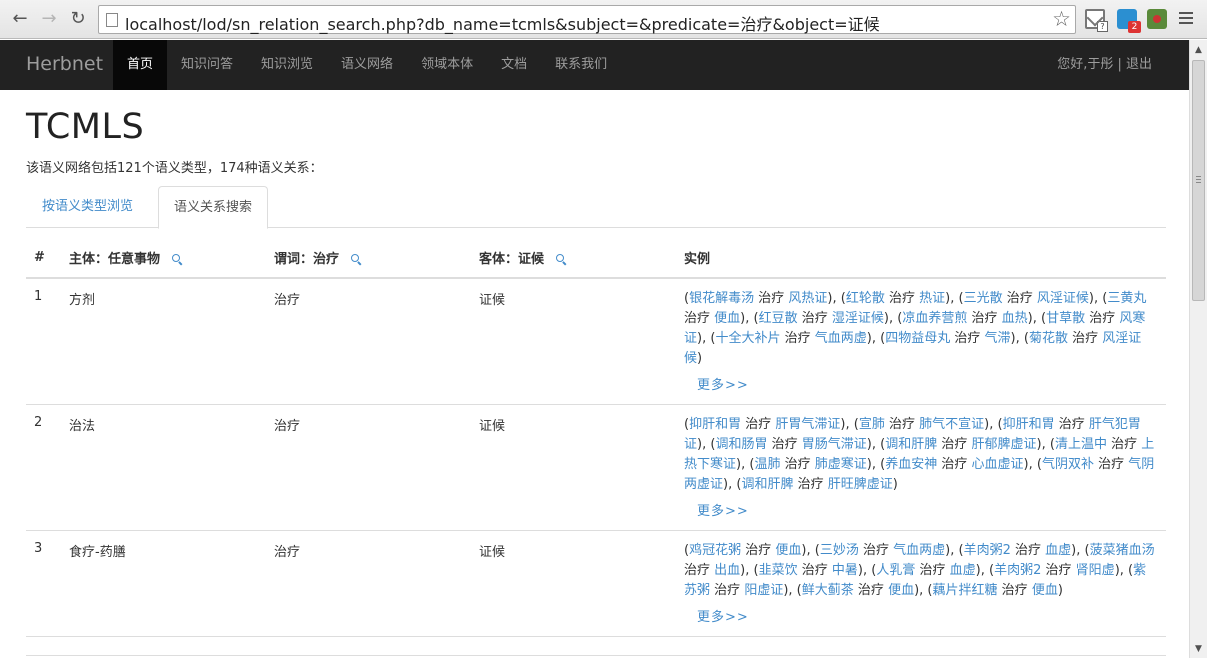  What do you see at coordinates (727, 570) in the screenshot?
I see `example-object-link: 出血` at bounding box center [727, 570].